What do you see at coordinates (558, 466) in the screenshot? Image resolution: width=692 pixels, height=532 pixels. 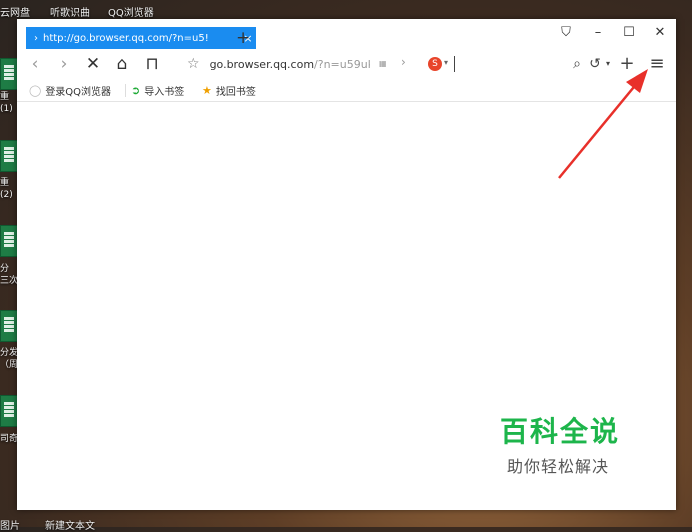 I see `watermark-subtitle: 助你轻松解决` at bounding box center [558, 466].